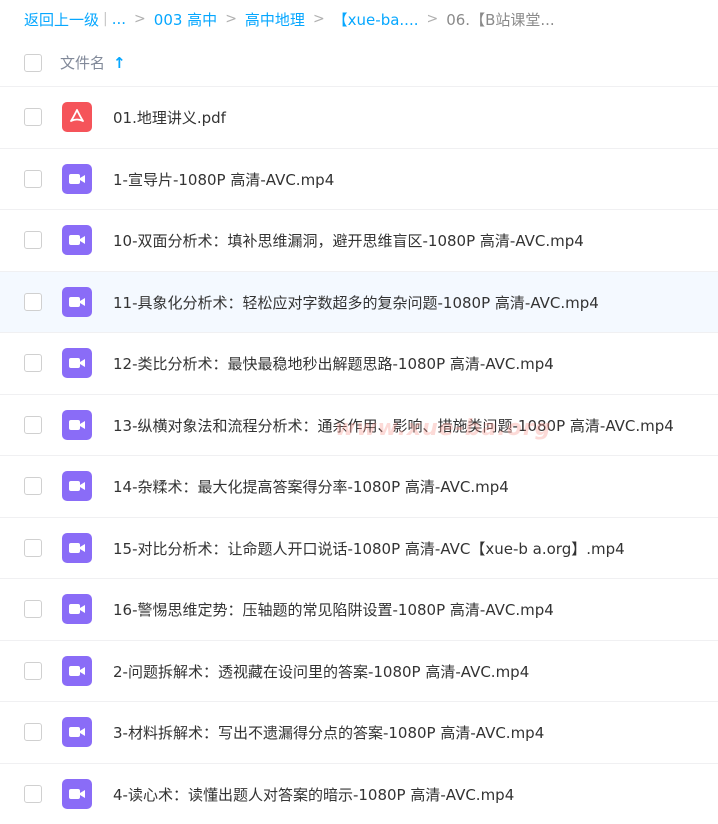 This screenshot has width=718, height=824. Describe the element at coordinates (33, 63) in the screenshot. I see `select-all-checkbox` at that location.